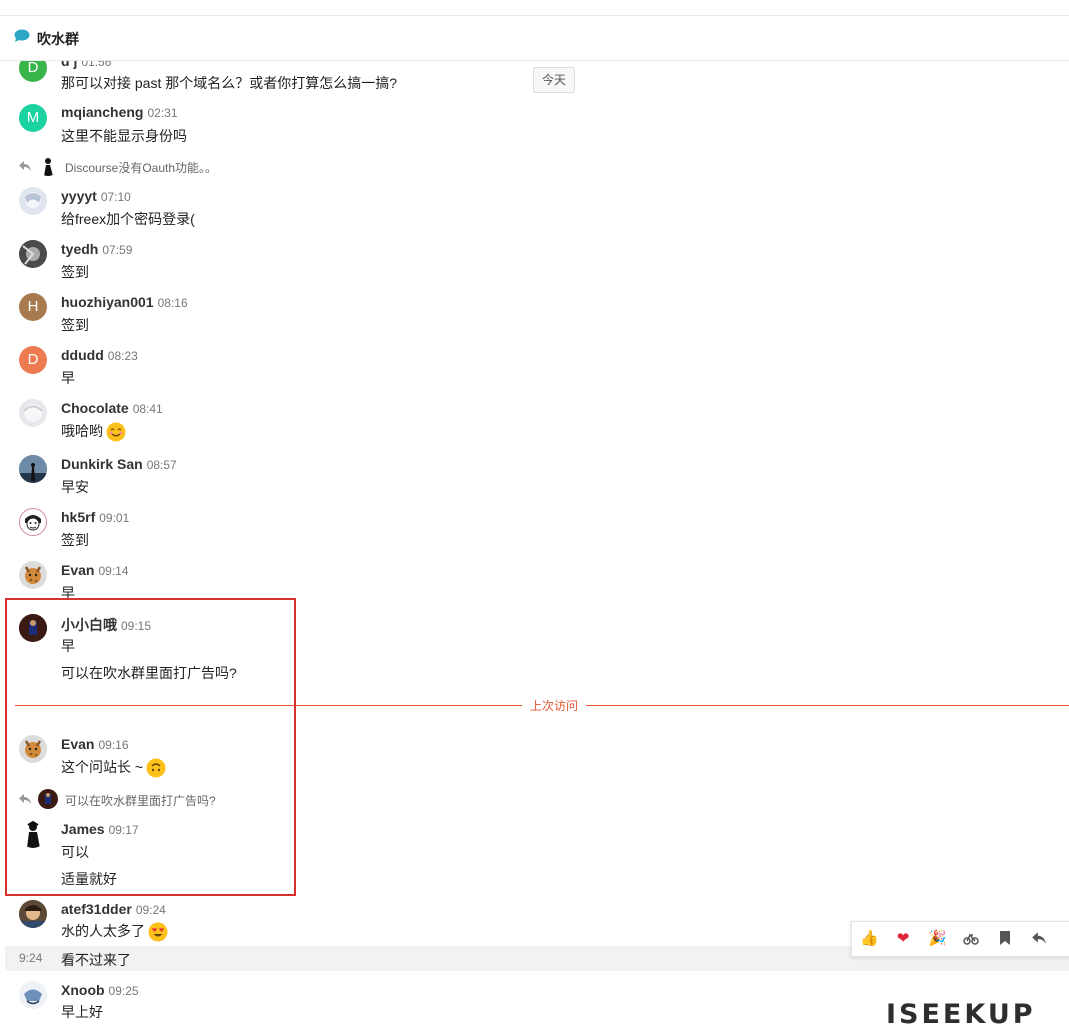 Image resolution: width=1069 pixels, height=1030 pixels. Describe the element at coordinates (156, 768) in the screenshot. I see `upside-down-face-icon` at that location.